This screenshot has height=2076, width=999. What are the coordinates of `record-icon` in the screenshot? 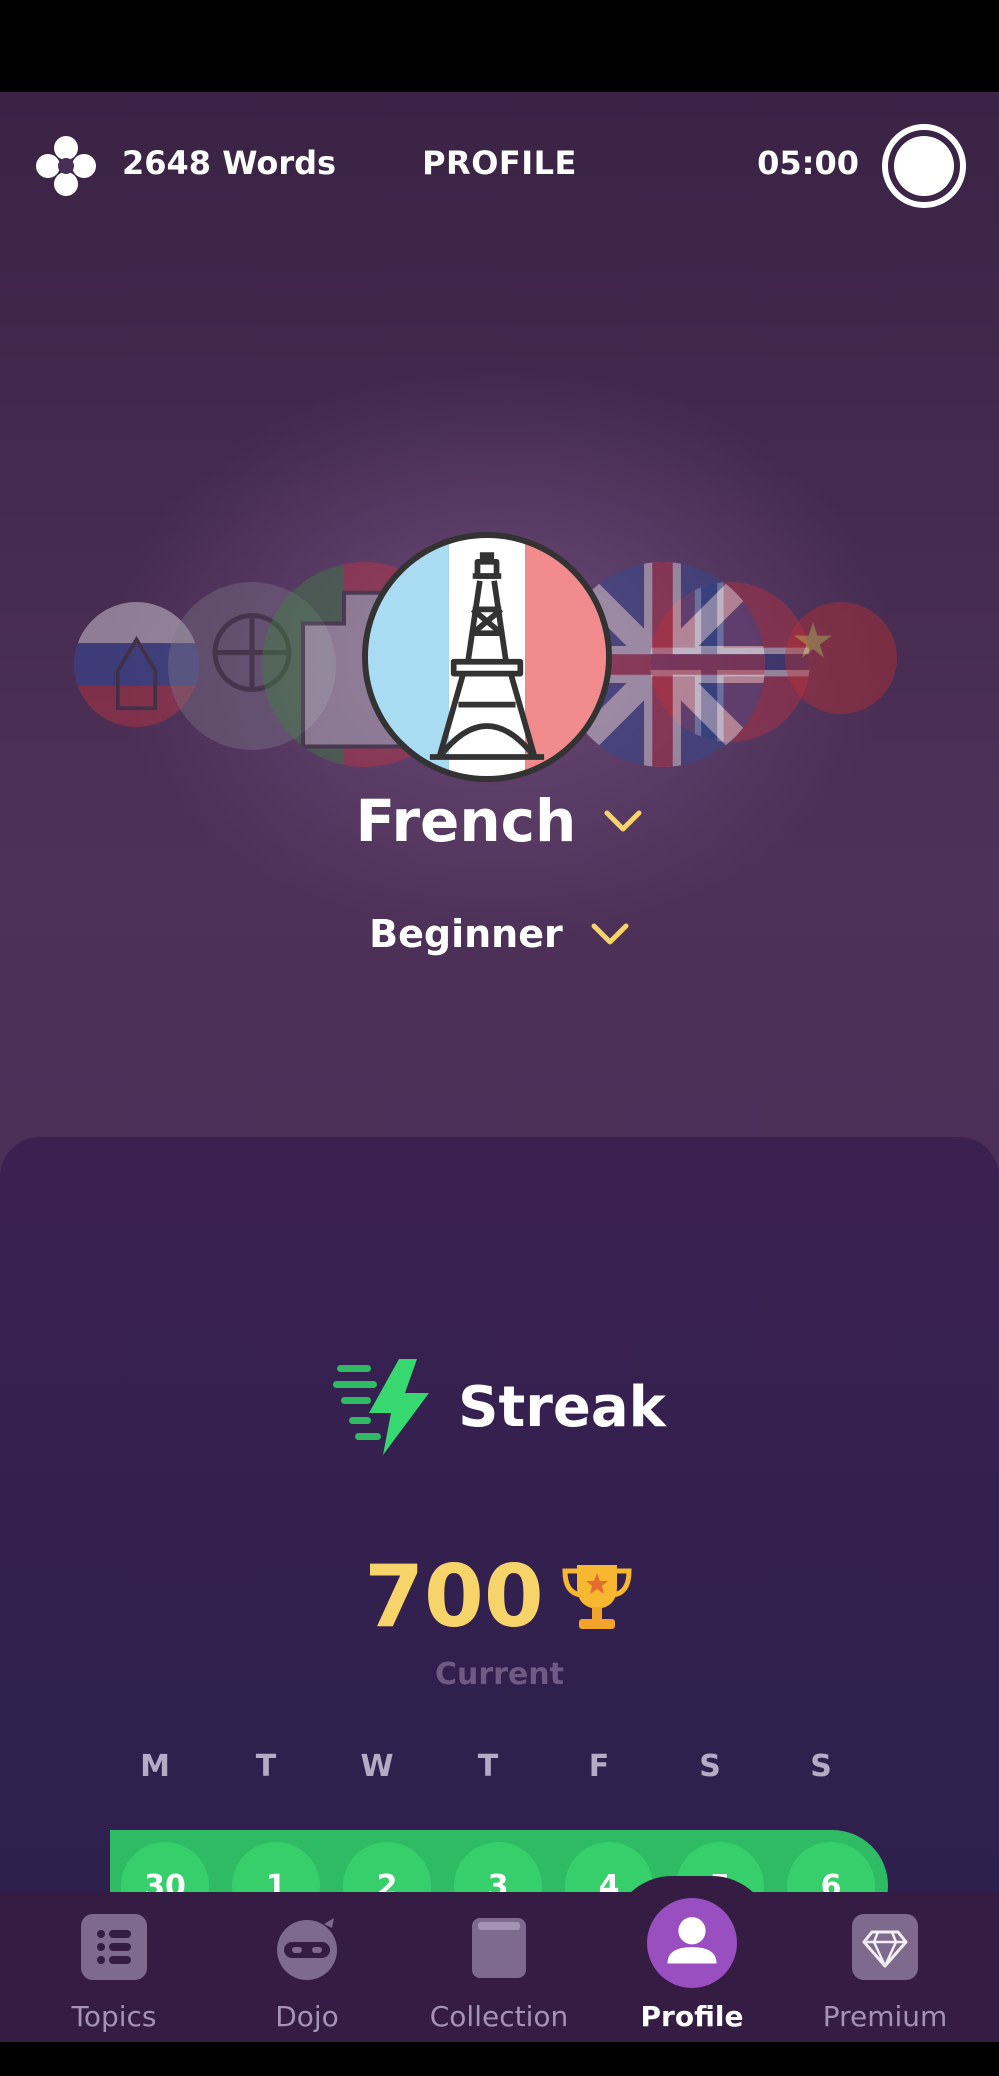 It's located at (924, 166).